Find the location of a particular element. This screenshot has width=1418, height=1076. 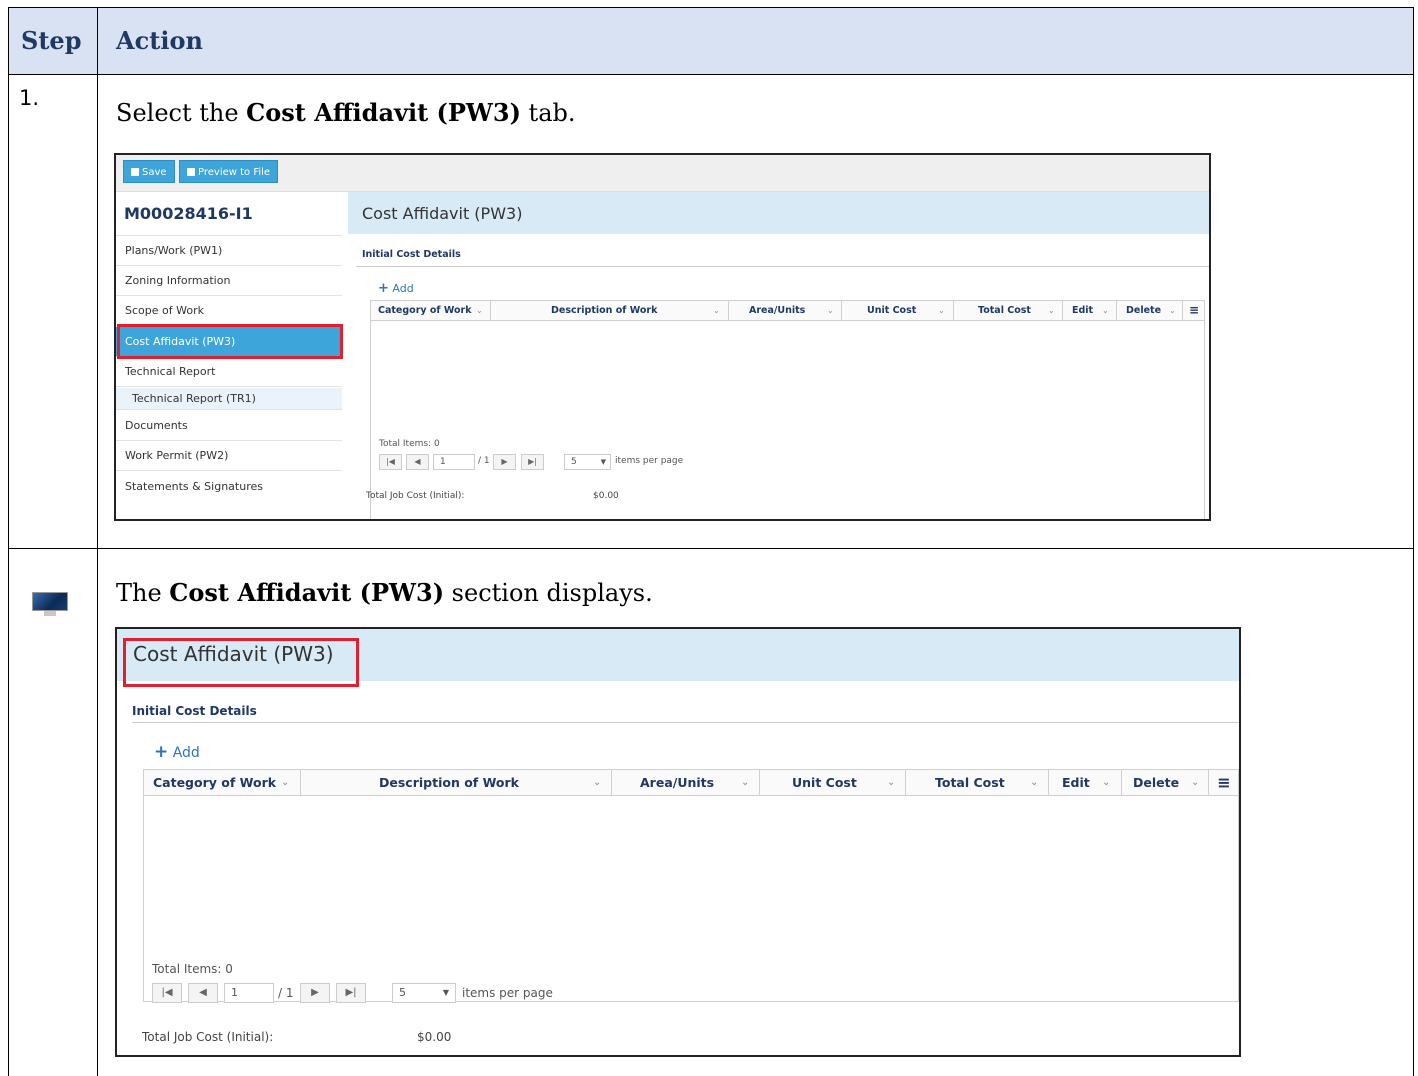

file-icon is located at coordinates (191, 172).